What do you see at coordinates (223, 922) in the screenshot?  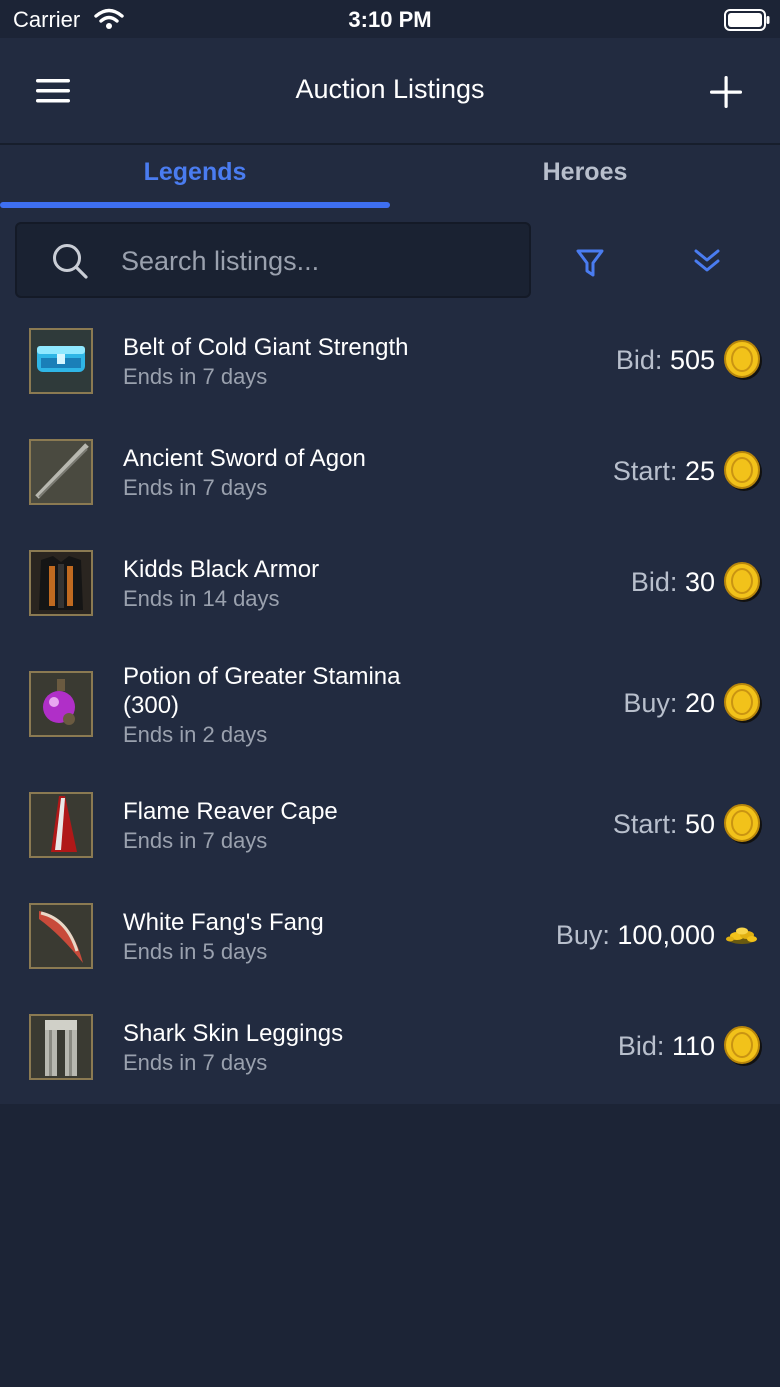 I see `item-name: White Fang's Fang` at bounding box center [223, 922].